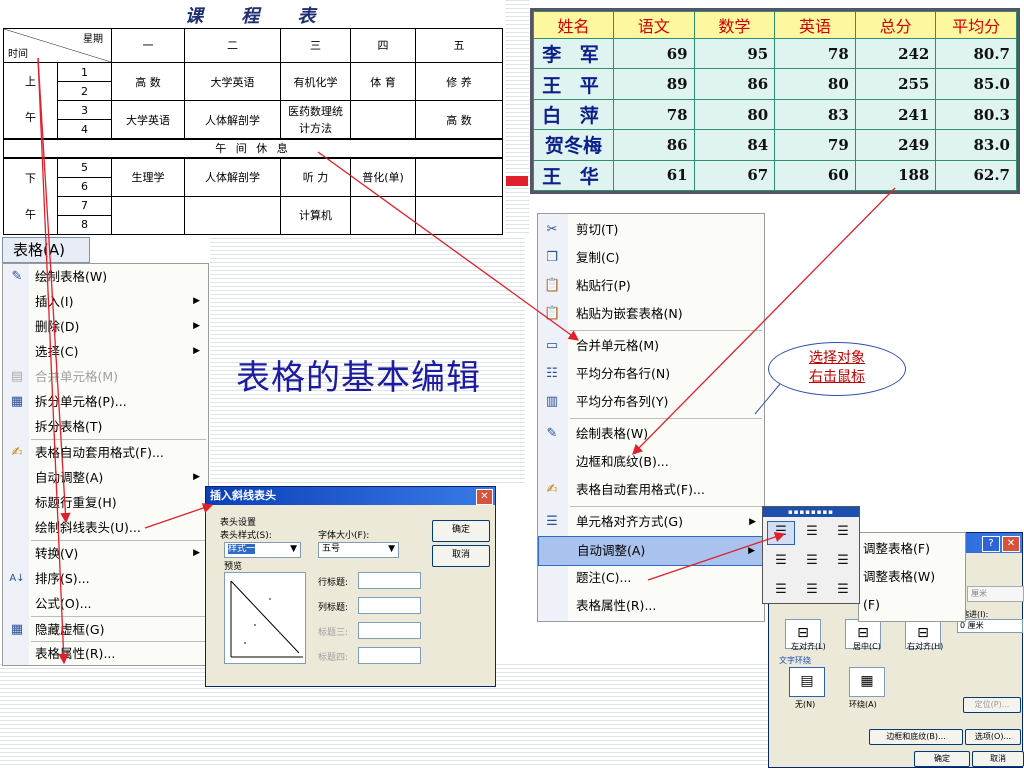  Describe the element at coordinates (654, 84) in the screenshot. I see `score-cell: 89` at that location.